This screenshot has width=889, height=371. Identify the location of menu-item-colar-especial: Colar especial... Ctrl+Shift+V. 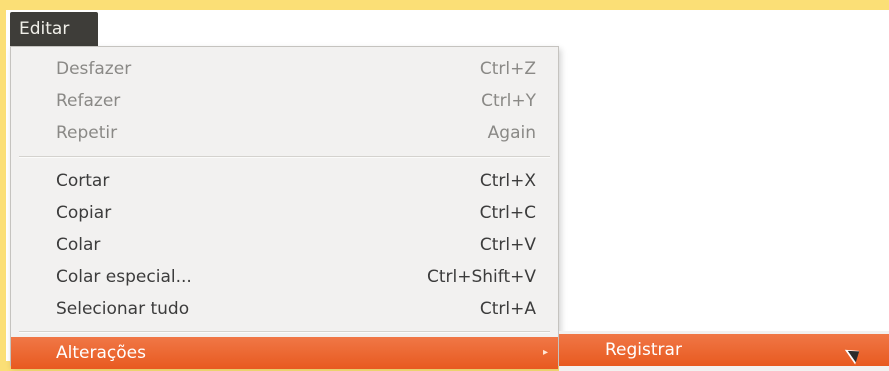
(284, 277).